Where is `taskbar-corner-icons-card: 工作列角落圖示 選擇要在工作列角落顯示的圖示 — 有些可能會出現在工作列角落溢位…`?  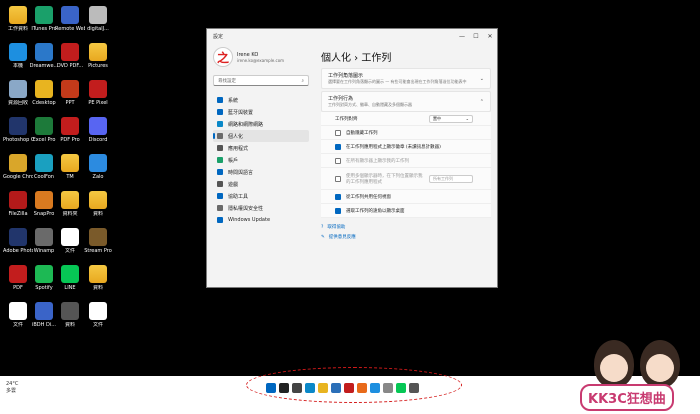 taskbar-corner-icons-card: 工作列角落圖示 選擇要在工作列角落顯示的圖示 — 有些可能會出現在工作列角落溢位… is located at coordinates (406, 78).